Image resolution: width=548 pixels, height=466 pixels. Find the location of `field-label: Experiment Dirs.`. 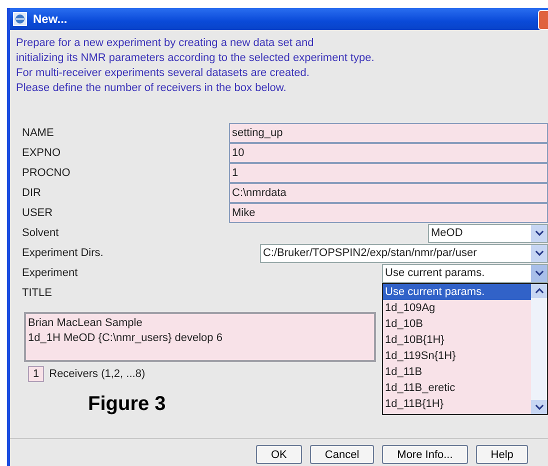

field-label: Experiment Dirs. is located at coordinates (63, 253).